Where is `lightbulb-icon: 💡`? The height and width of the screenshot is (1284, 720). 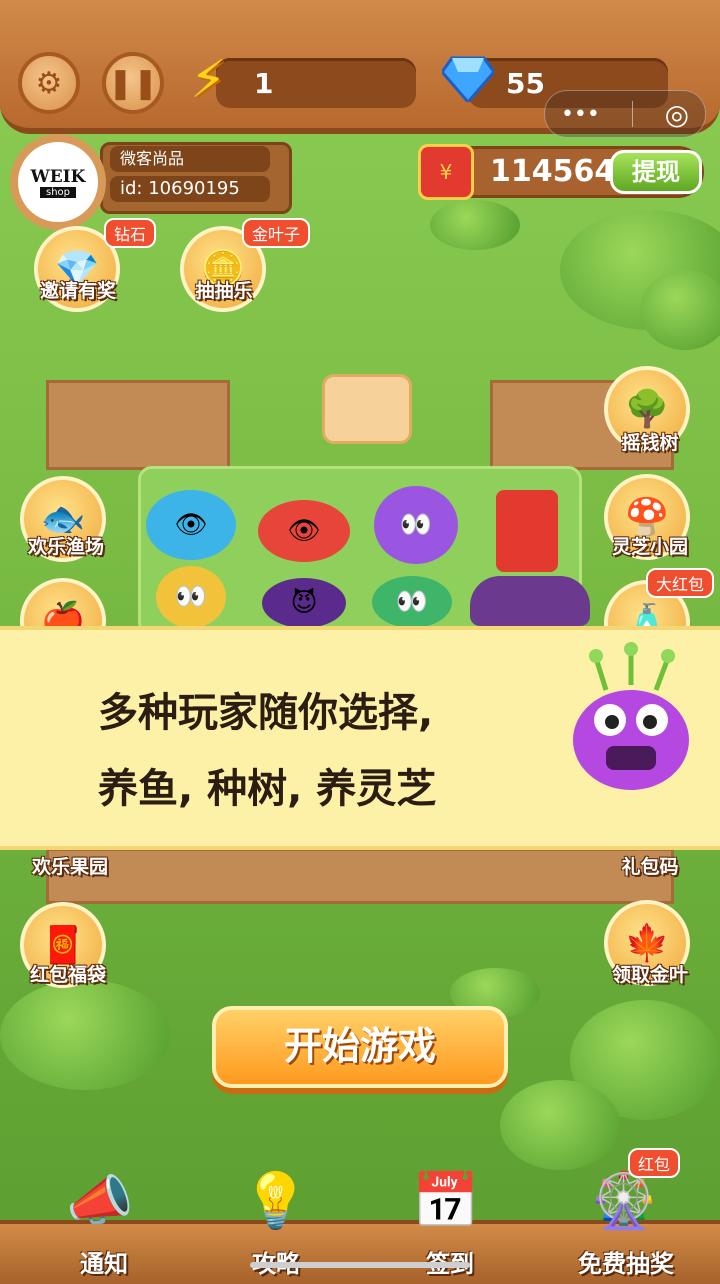 lightbulb-icon: 💡 is located at coordinates (276, 1201).